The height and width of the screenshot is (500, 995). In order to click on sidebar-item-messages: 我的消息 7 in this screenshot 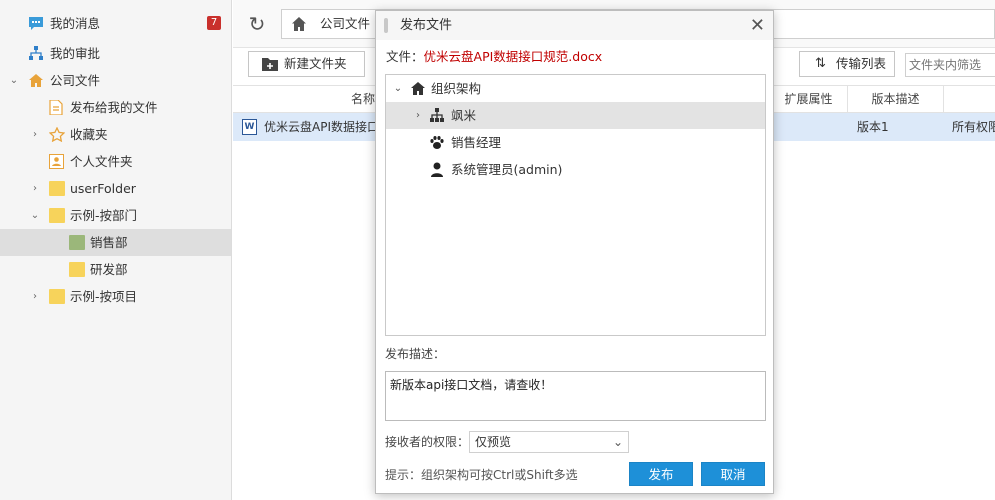, I will do `click(115, 23)`.